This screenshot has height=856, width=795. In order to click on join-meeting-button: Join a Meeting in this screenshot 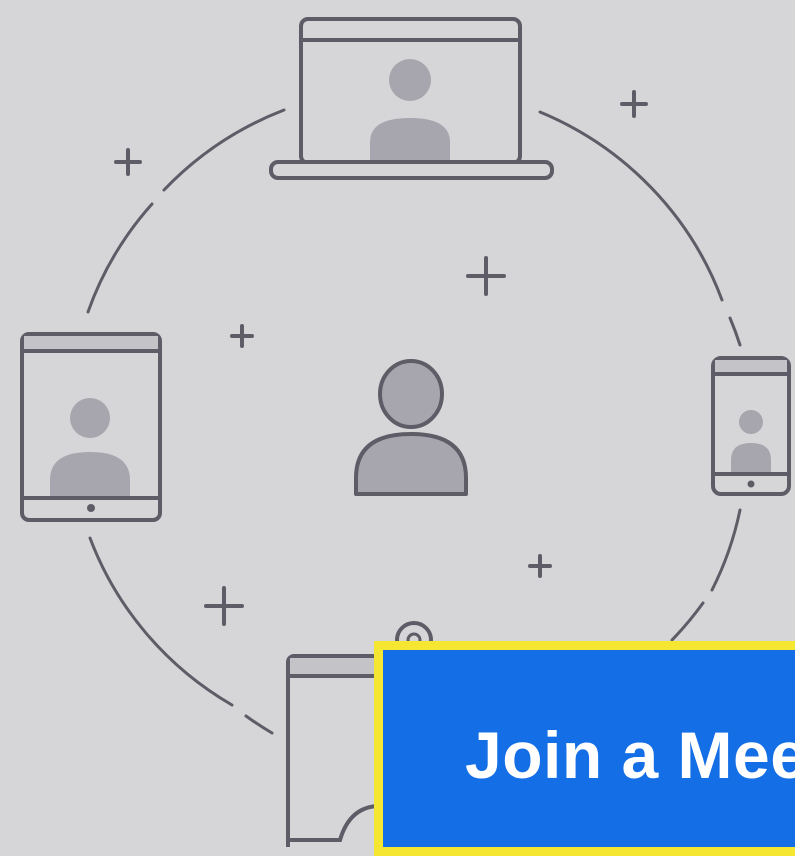, I will do `click(584, 748)`.